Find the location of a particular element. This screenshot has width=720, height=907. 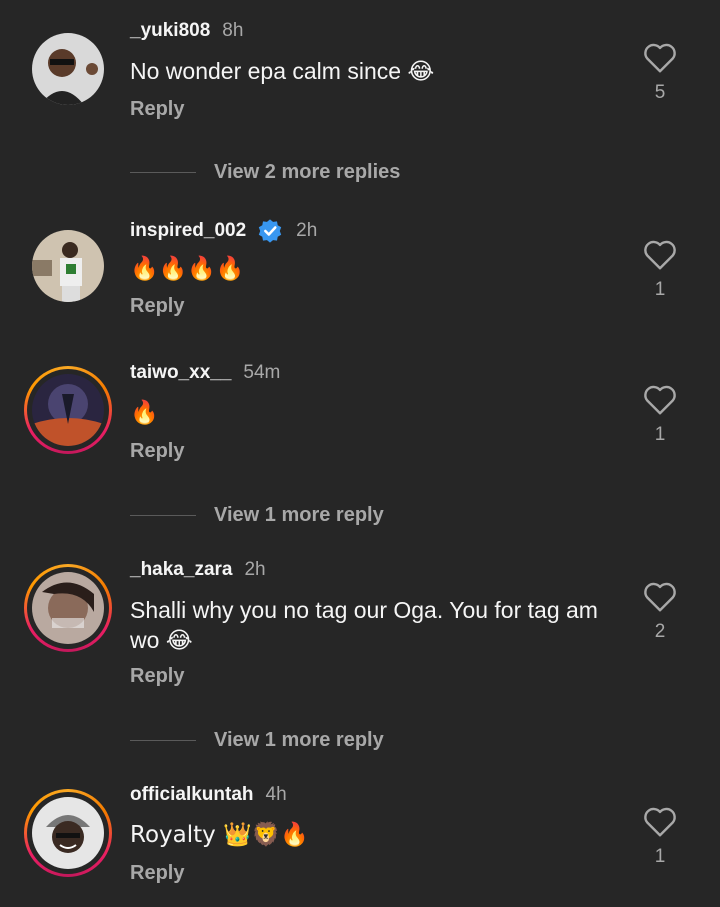

username: inspired_002 is located at coordinates (188, 231).